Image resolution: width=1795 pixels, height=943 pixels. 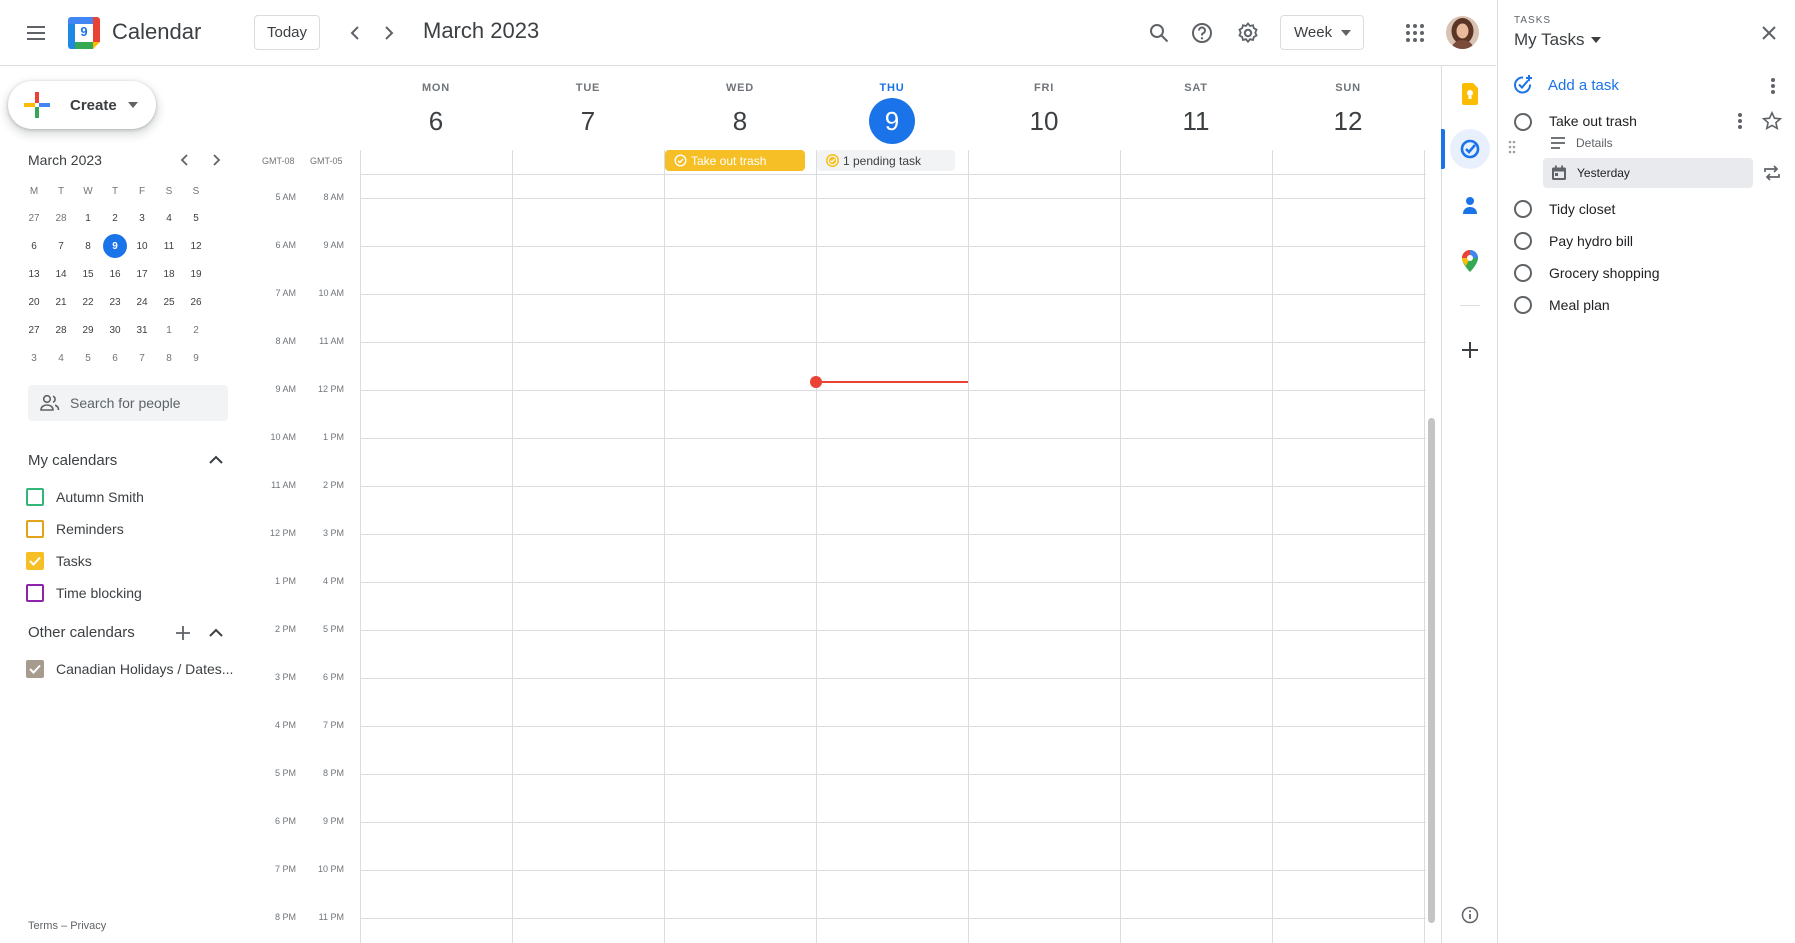 What do you see at coordinates (285, 245) in the screenshot?
I see `time-label: 6 AM` at bounding box center [285, 245].